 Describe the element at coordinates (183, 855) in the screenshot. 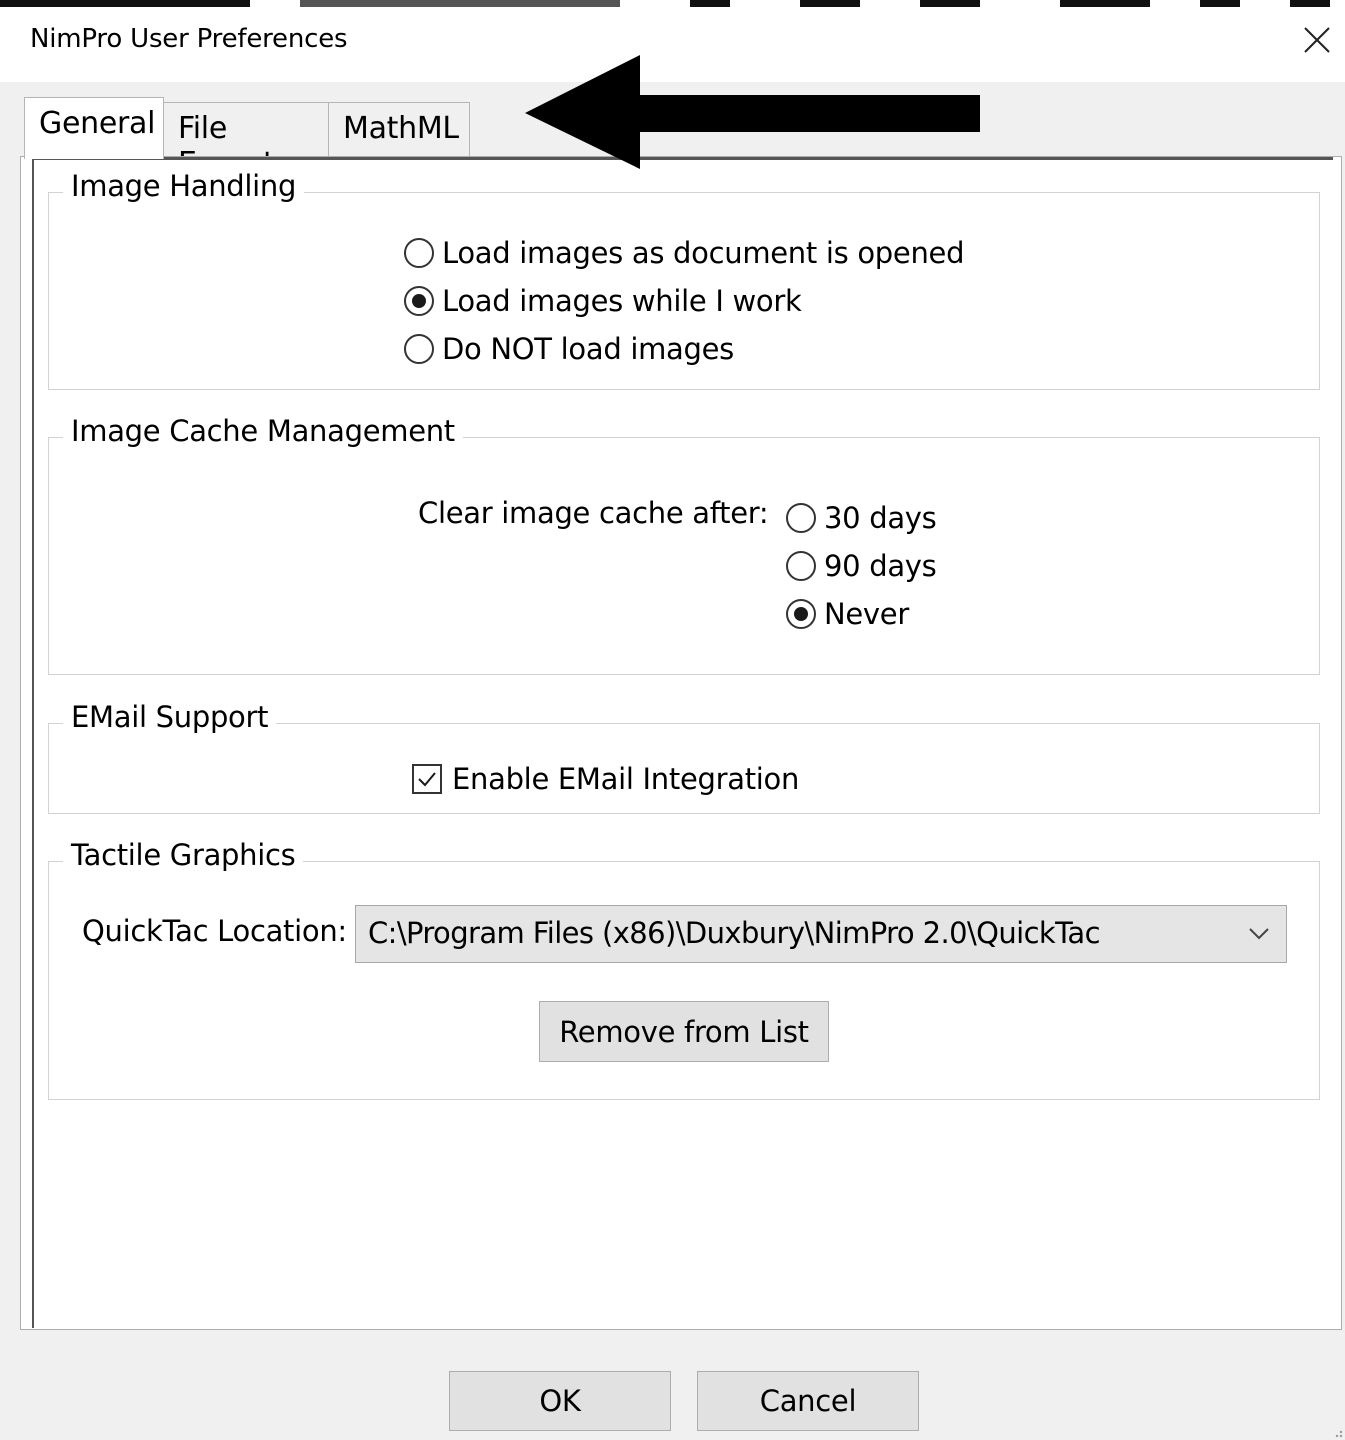

I see `group-title: Tactile Graphics` at that location.